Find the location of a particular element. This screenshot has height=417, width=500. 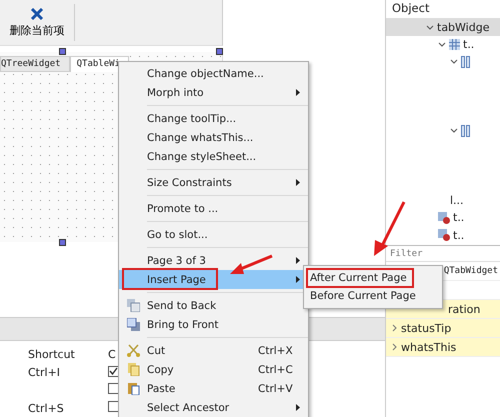

table-cell: Ctrl+I is located at coordinates (44, 372).